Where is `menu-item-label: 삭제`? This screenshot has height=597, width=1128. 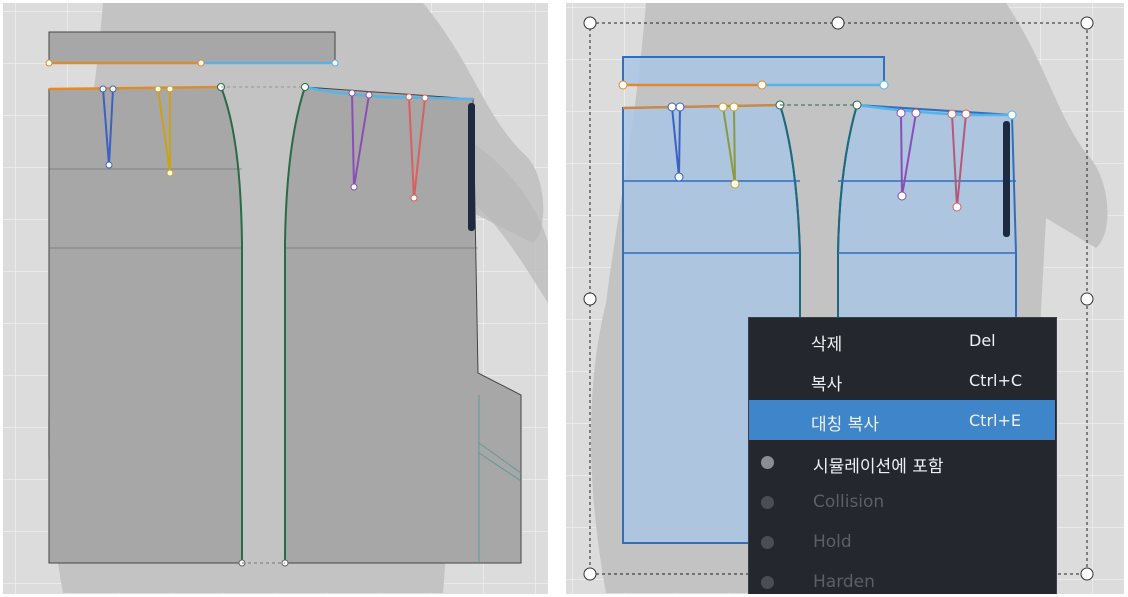
menu-item-label: 삭제 is located at coordinates (827, 345).